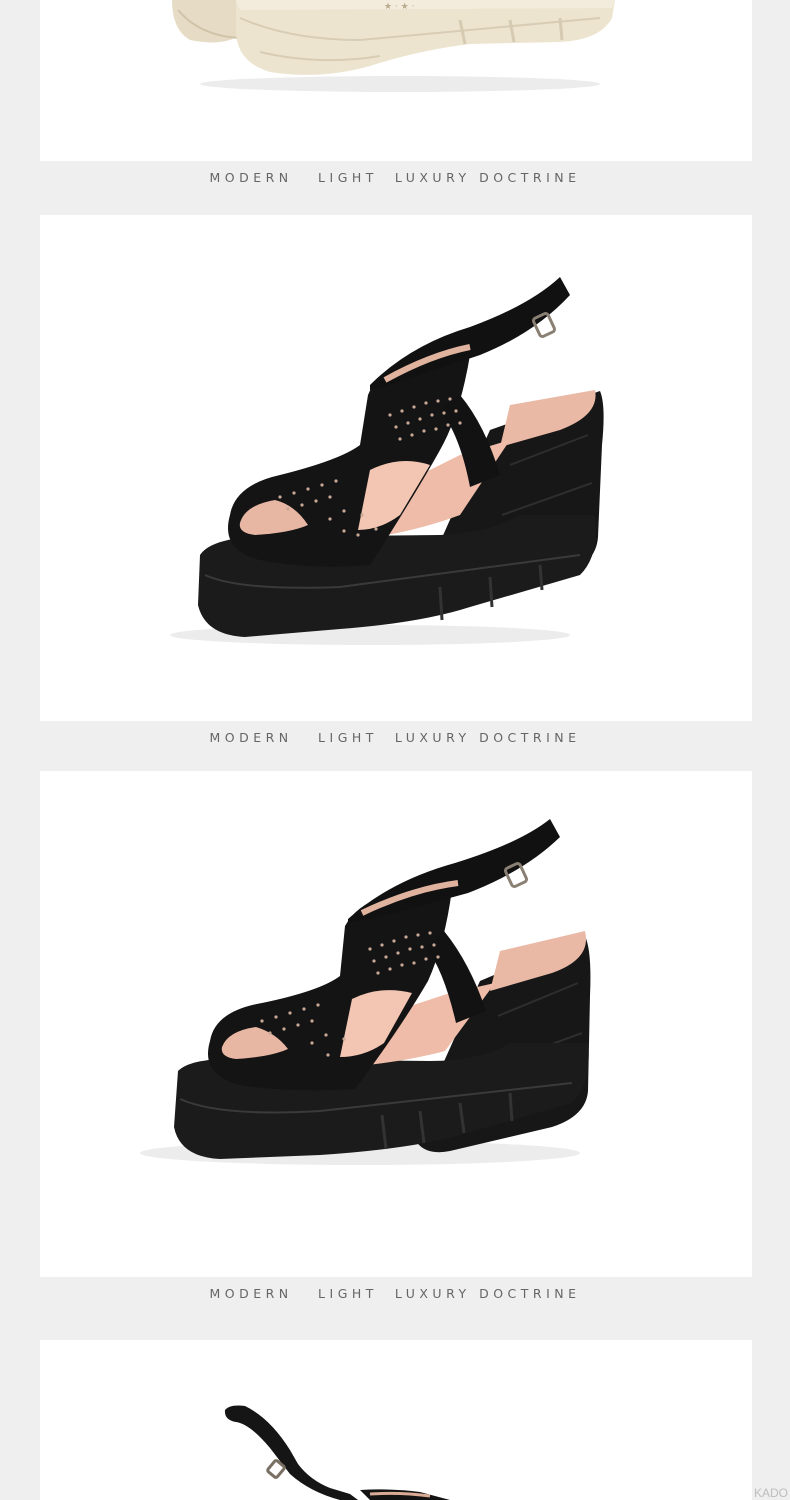 The height and width of the screenshot is (1500, 790). I want to click on beige-wedge-sandal-image: ★ · ★ ·, so click(393, 46).